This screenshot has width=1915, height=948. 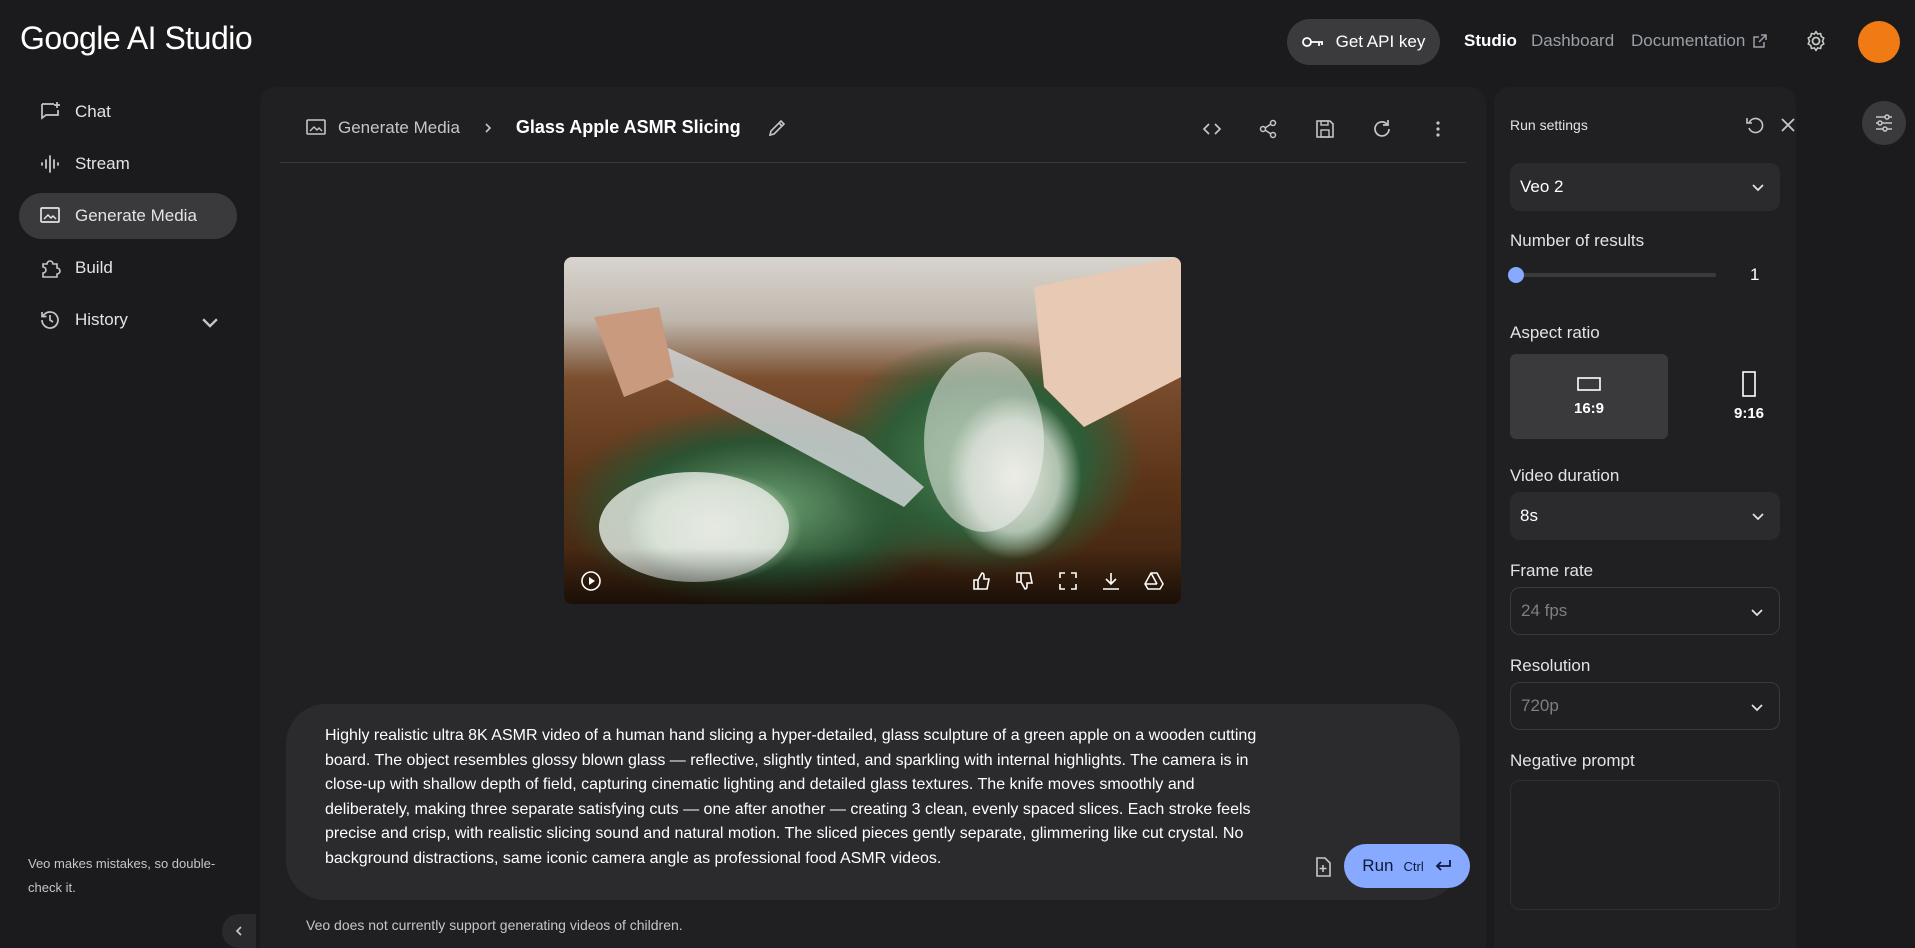 I want to click on stream-icon, so click(x=50, y=164).